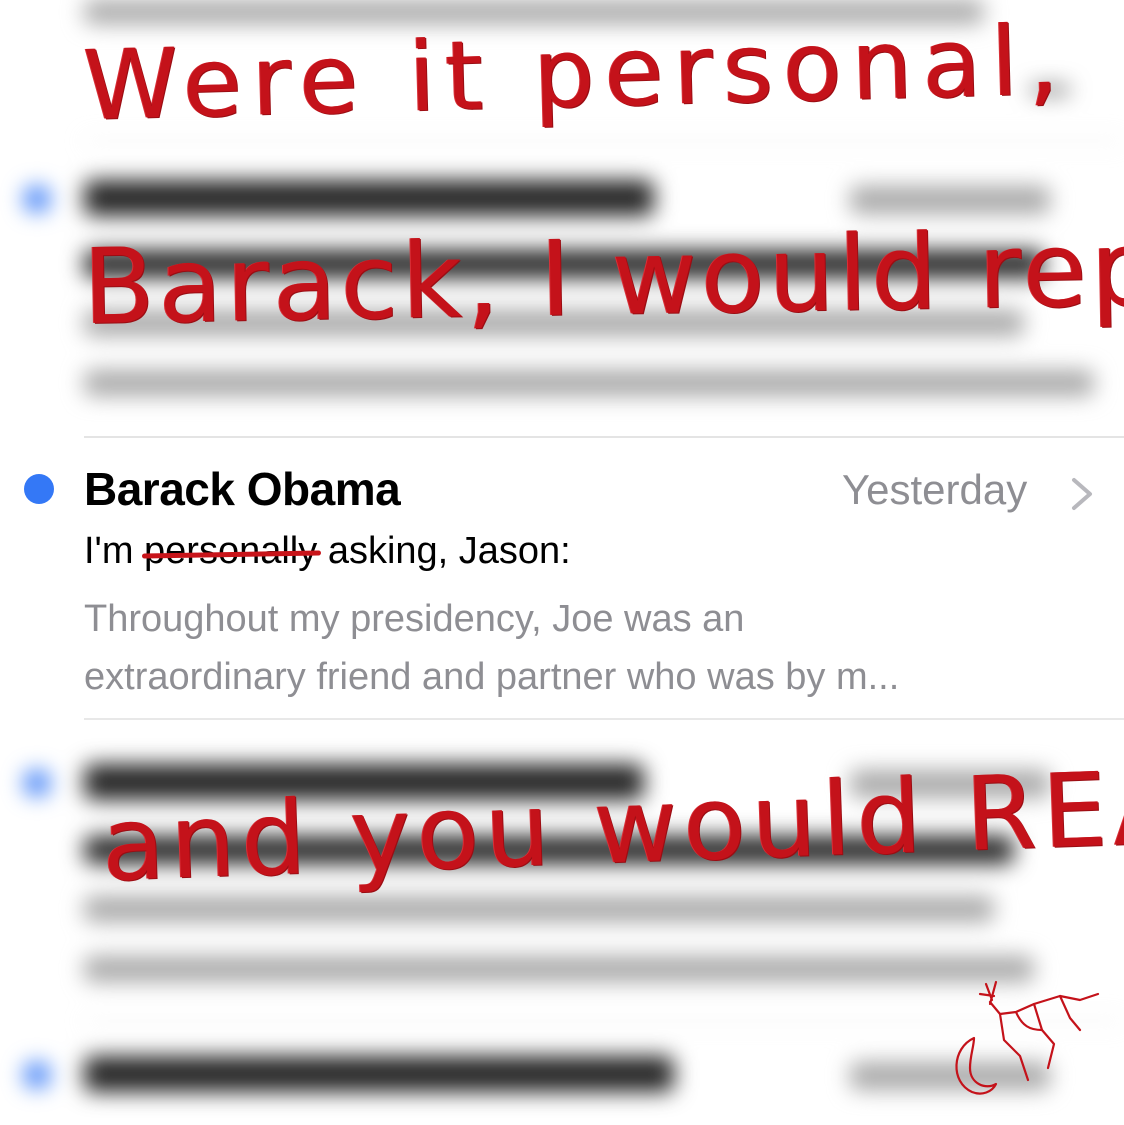 The height and width of the screenshot is (1125, 1124). What do you see at coordinates (39, 489) in the screenshot?
I see `unread-indicator-dot` at bounding box center [39, 489].